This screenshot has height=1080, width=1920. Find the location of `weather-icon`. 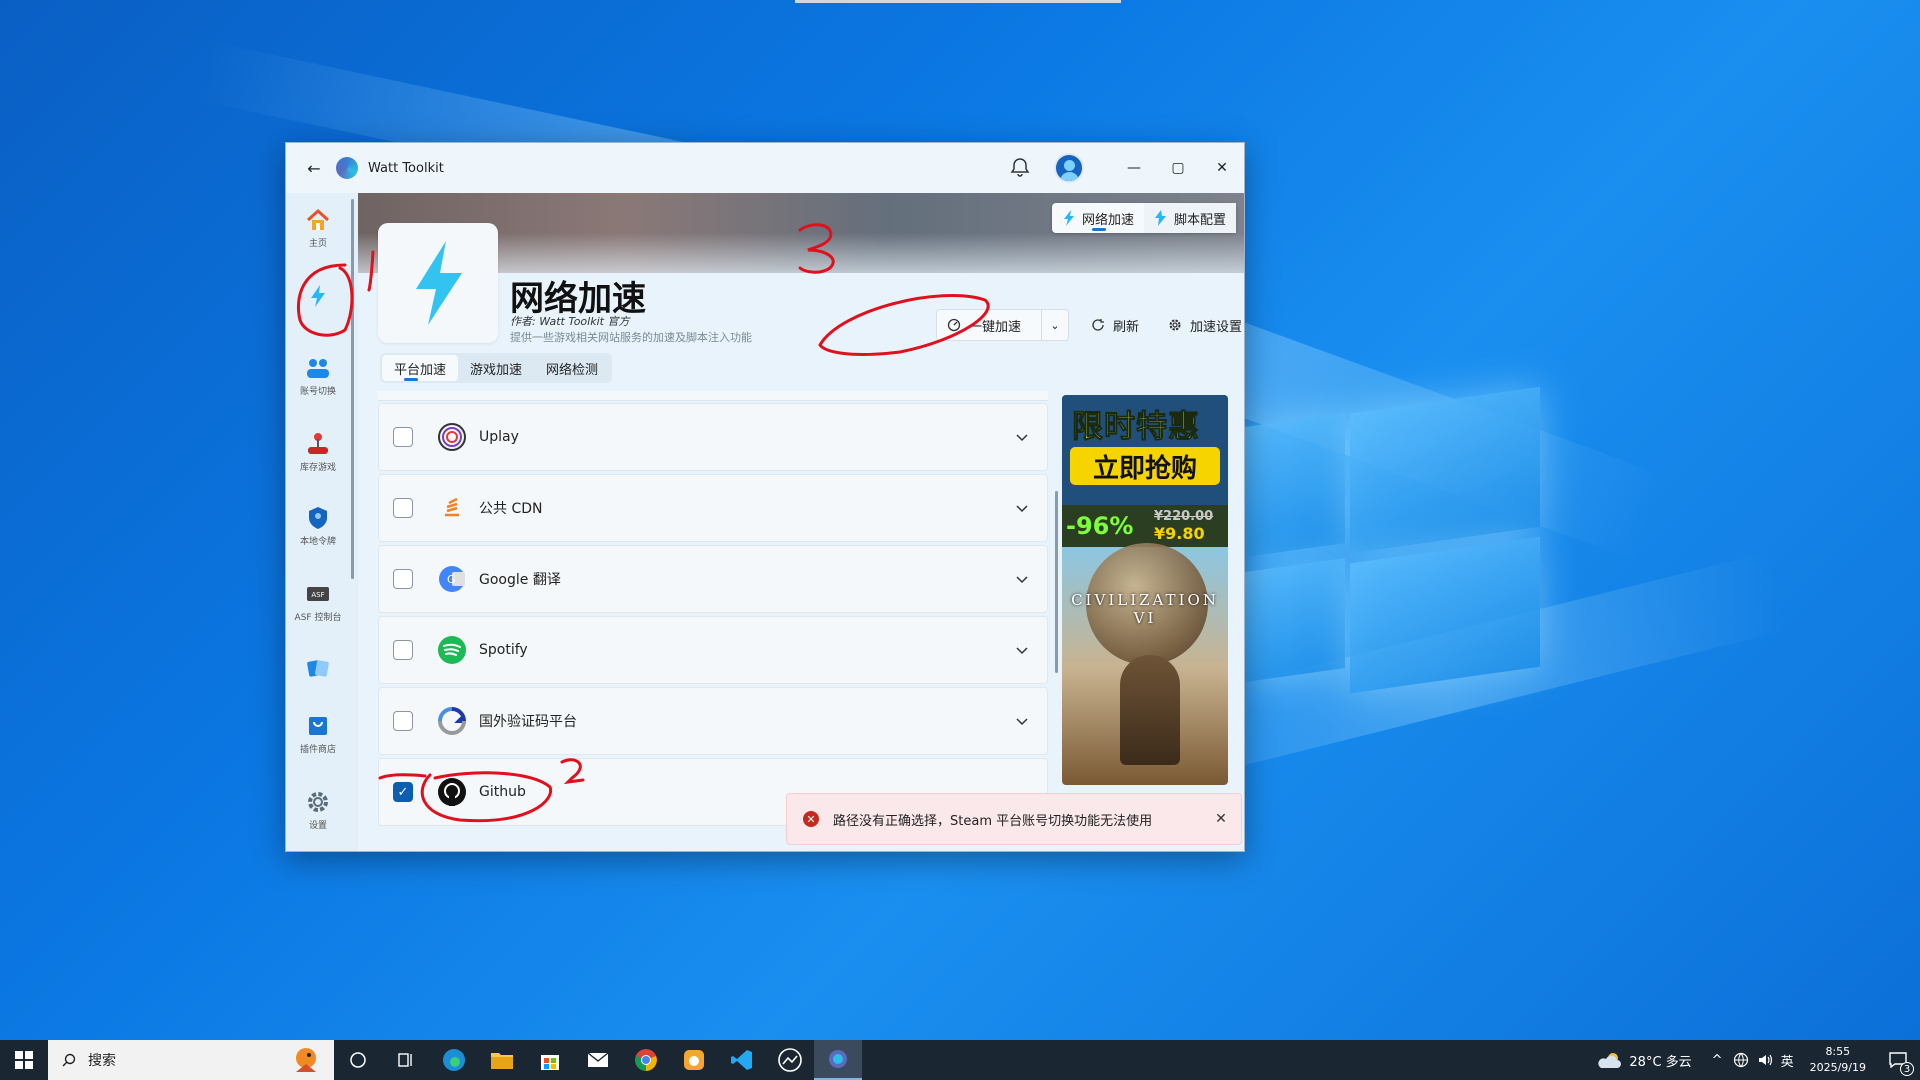

weather-icon is located at coordinates (1610, 1060).